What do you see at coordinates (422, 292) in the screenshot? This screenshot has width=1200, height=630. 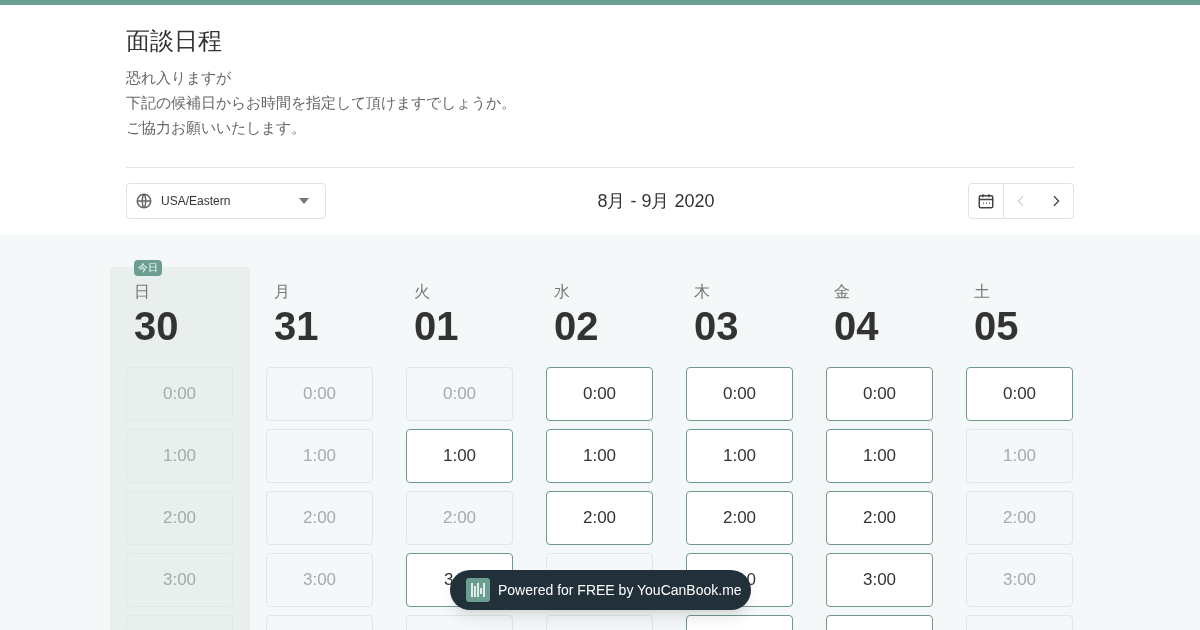 I see `weekday-label: 火` at bounding box center [422, 292].